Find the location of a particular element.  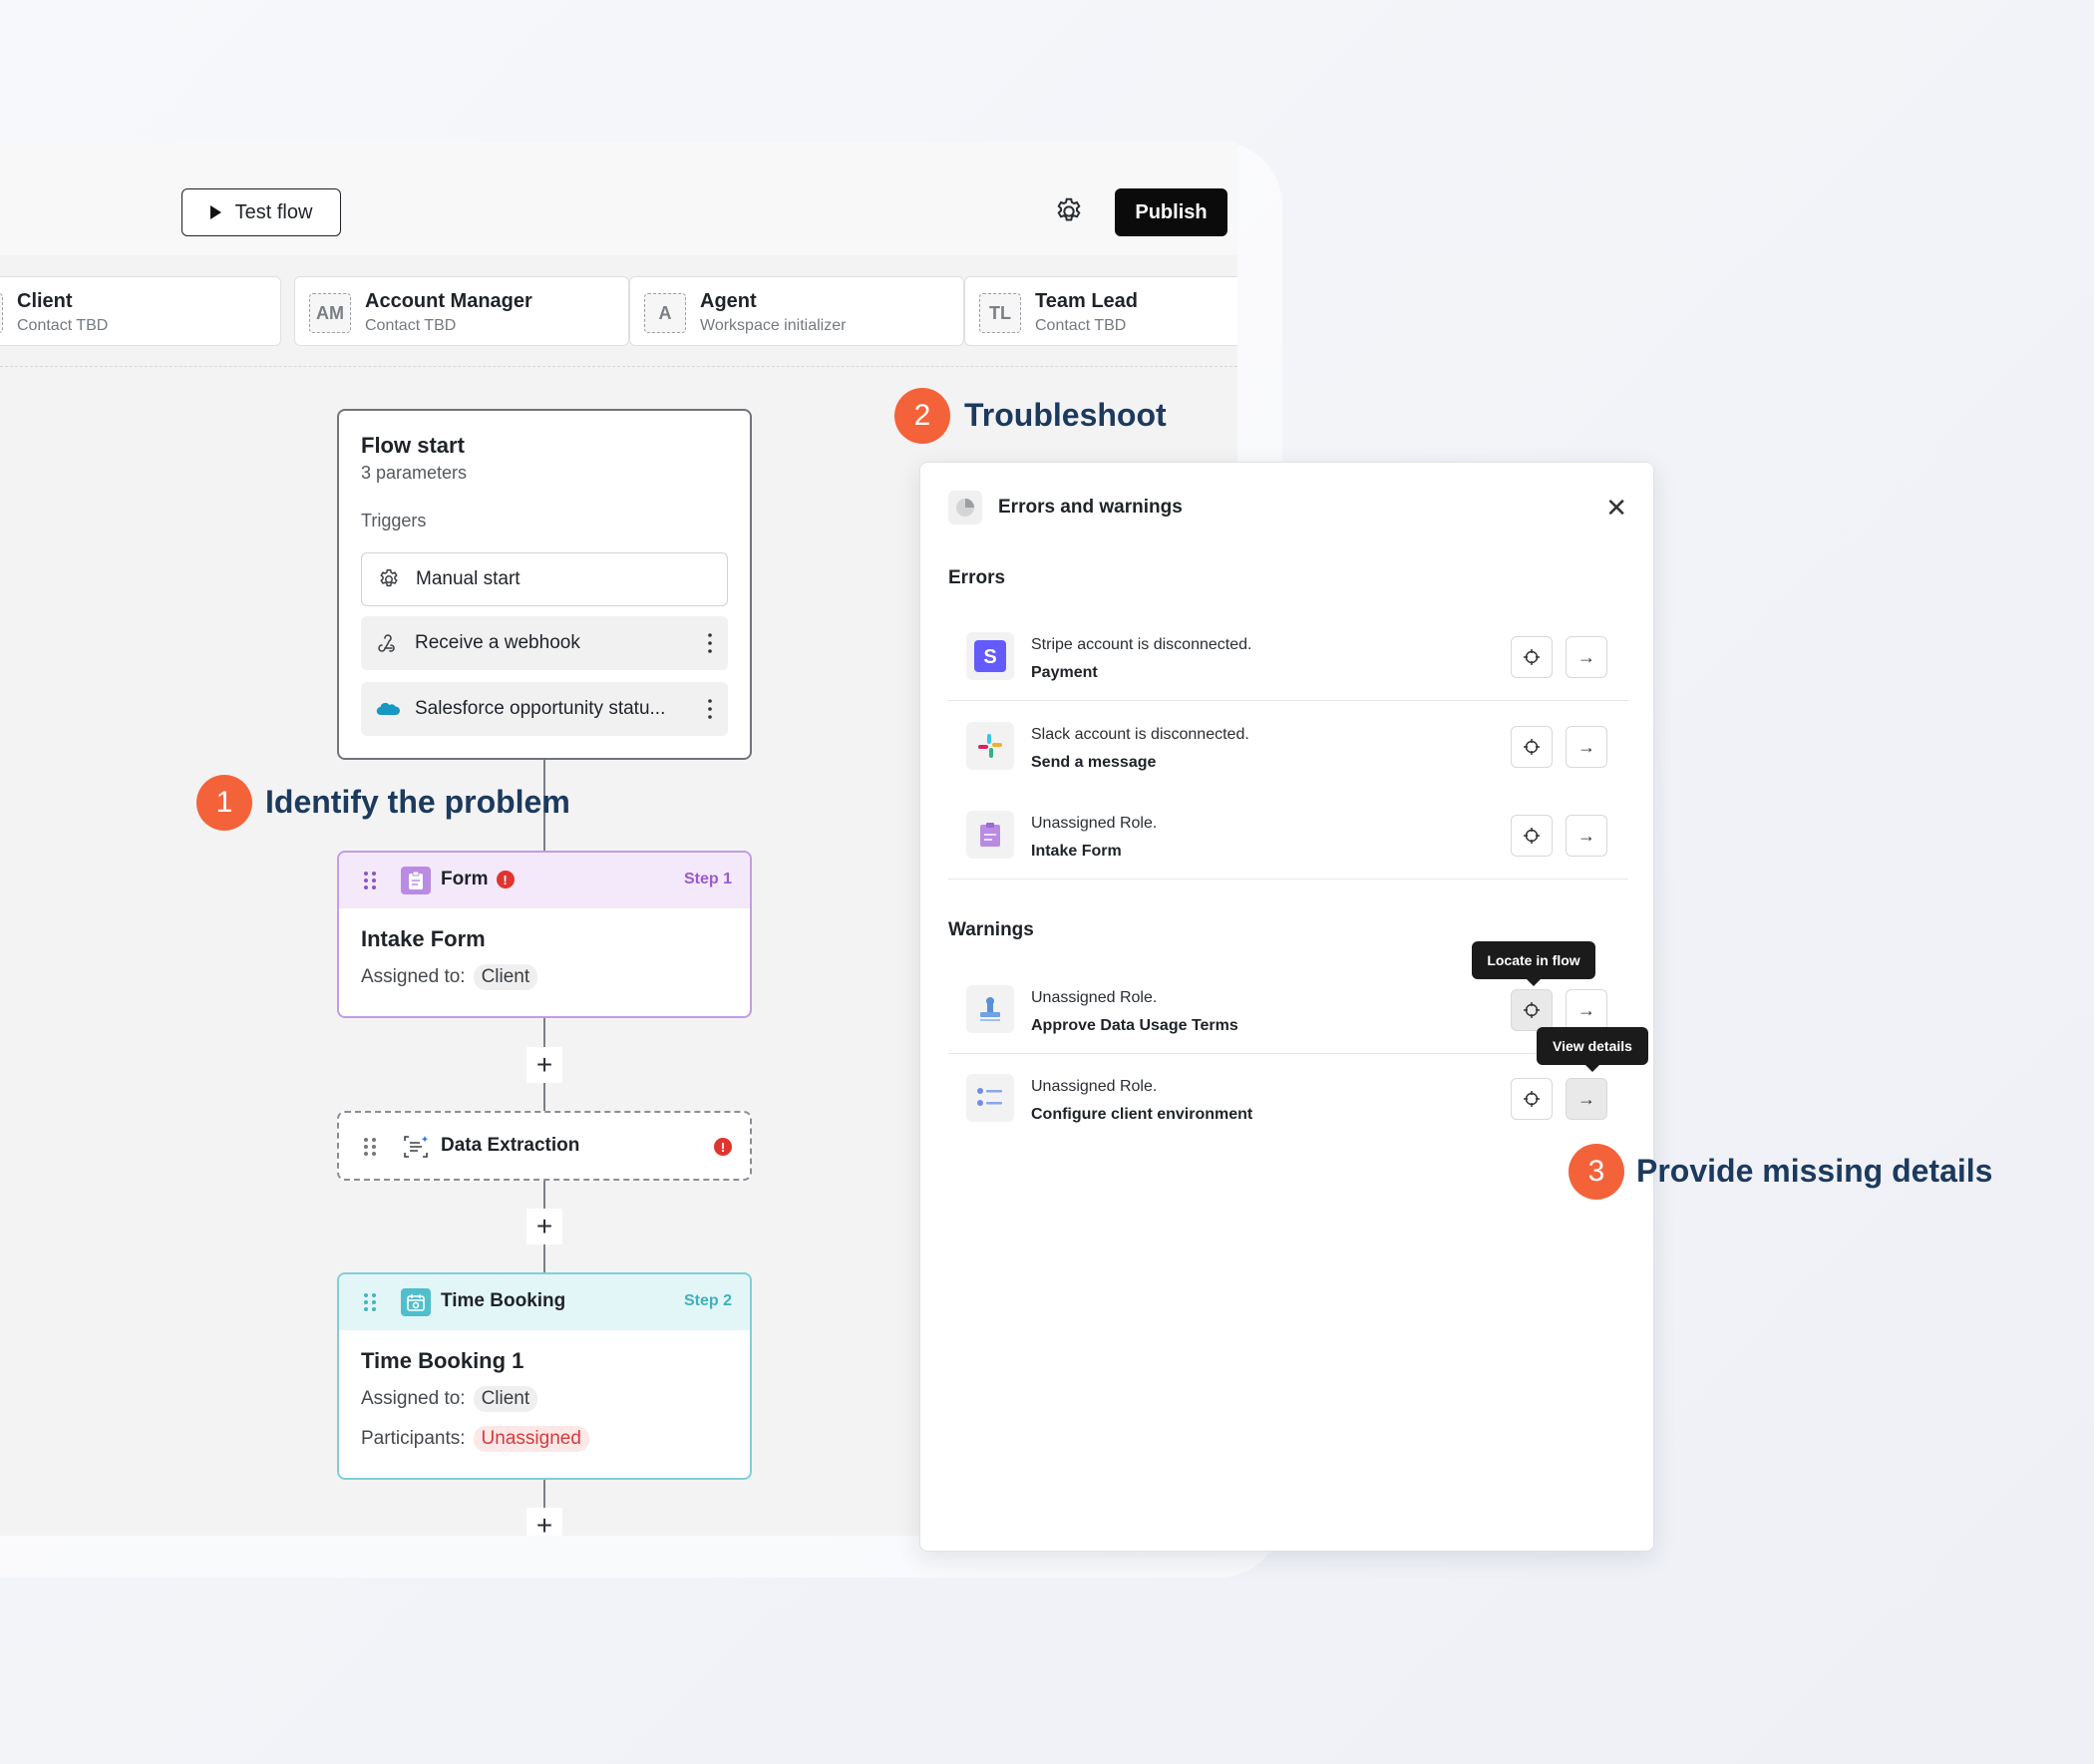

trigger-webhook: Receive a webhook is located at coordinates (544, 643).